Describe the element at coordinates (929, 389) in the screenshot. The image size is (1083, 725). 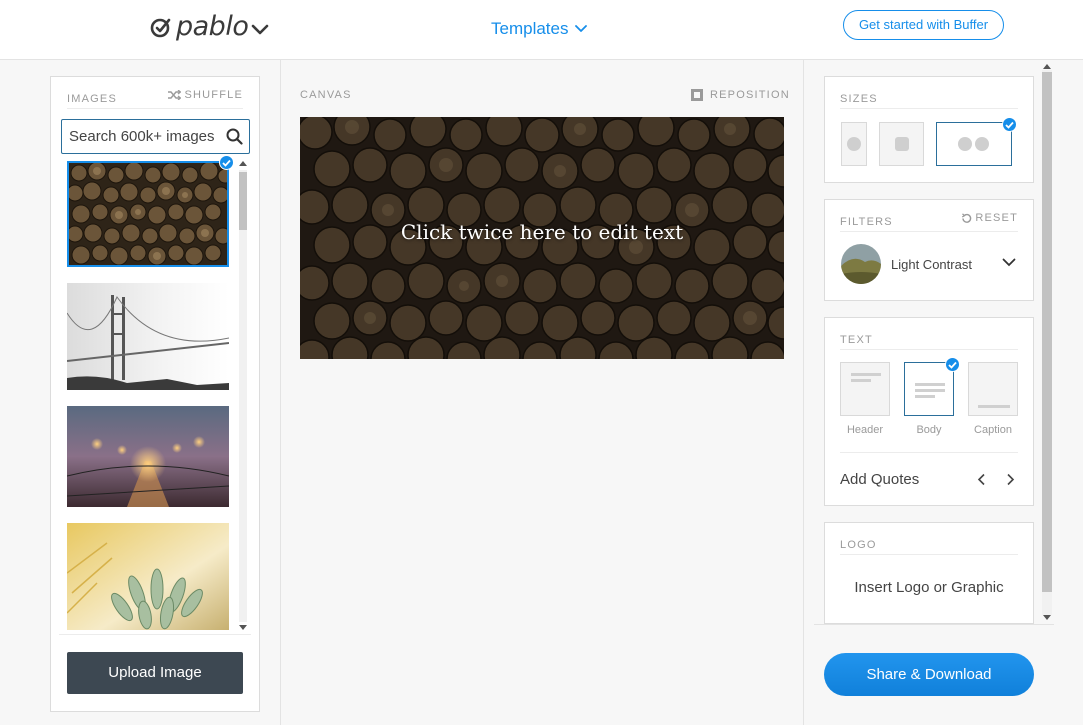
I see `text-style-body` at that location.